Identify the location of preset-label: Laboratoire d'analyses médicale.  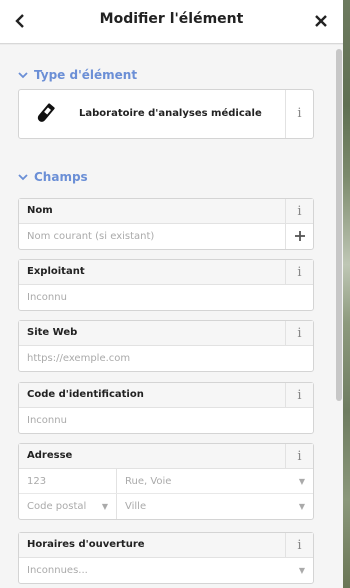
(170, 113).